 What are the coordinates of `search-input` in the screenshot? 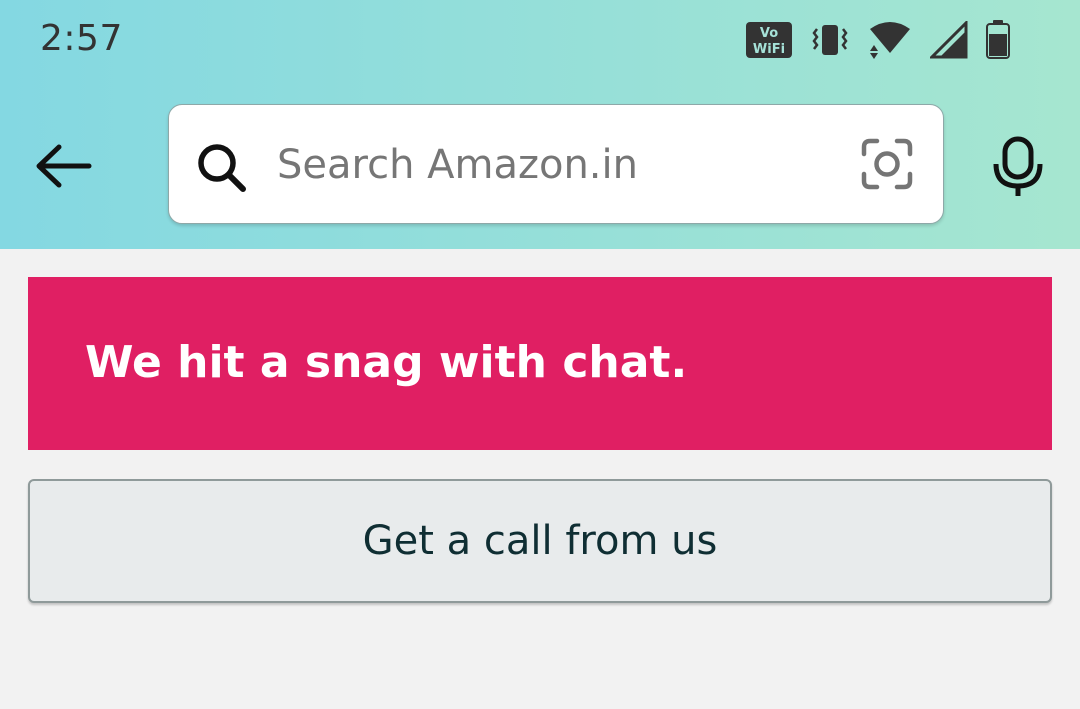 It's located at (557, 165).